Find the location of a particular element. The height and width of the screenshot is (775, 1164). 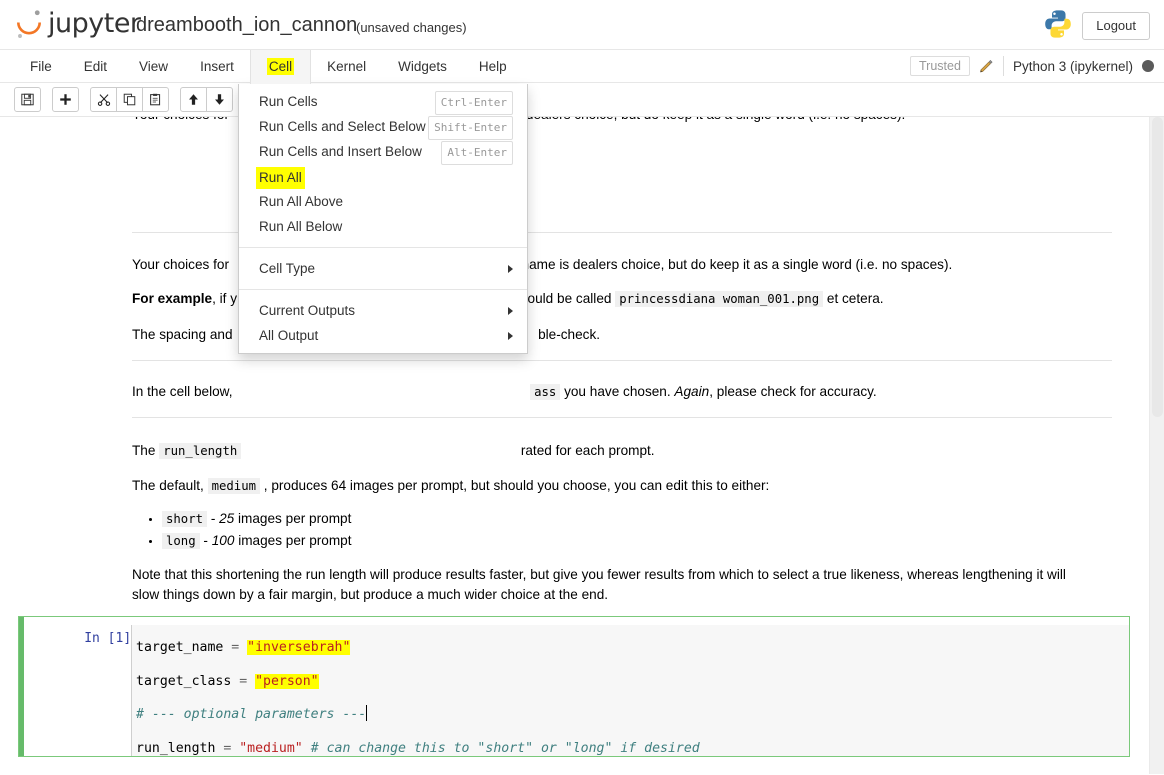

toolbar-group-clipboard is located at coordinates (129, 99).